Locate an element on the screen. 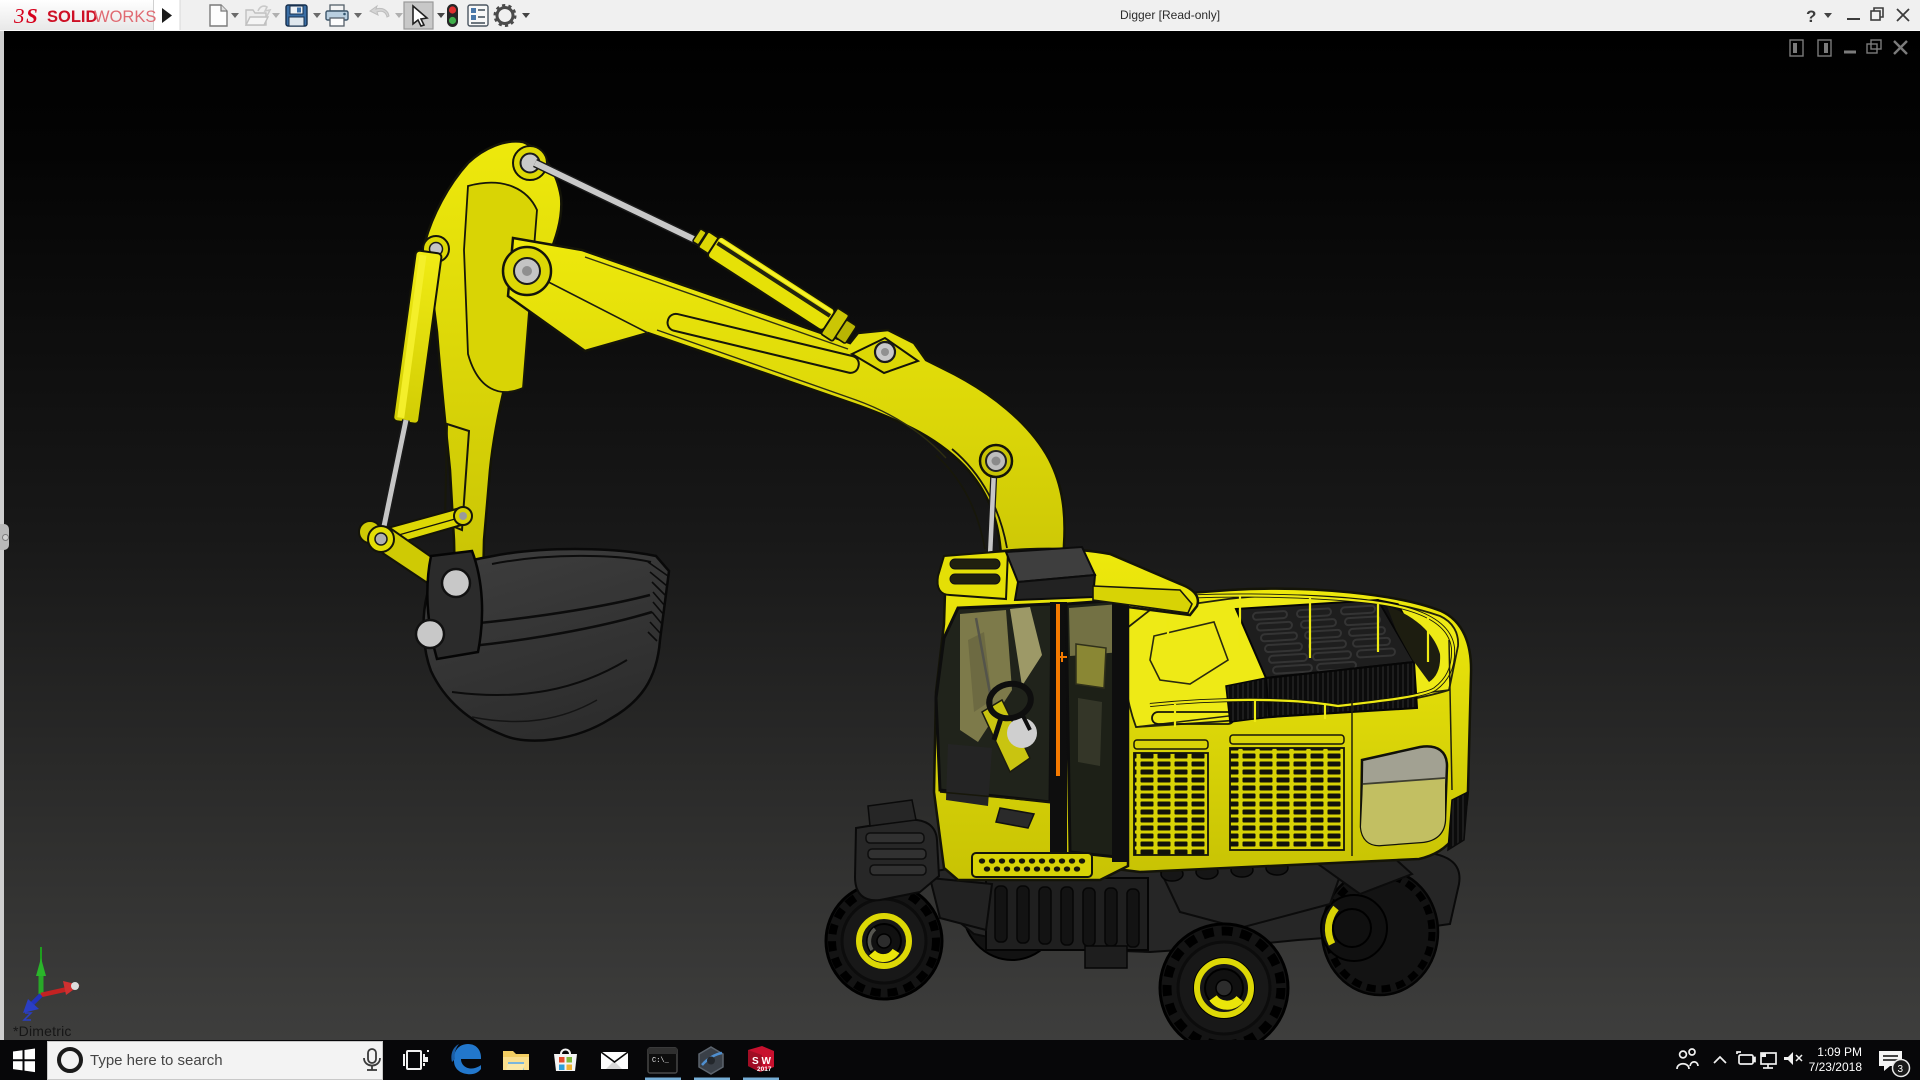 The height and width of the screenshot is (1080, 1920). svg-text: C:\_ is located at coordinates (661, 1061).